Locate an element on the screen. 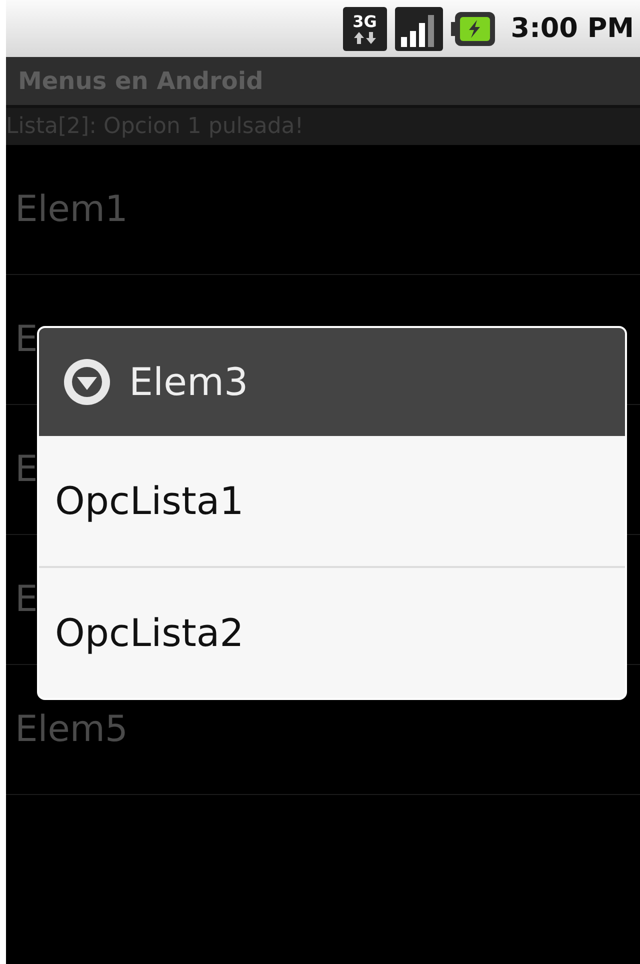 The image size is (640, 964). network-label: 3G is located at coordinates (364, 21).